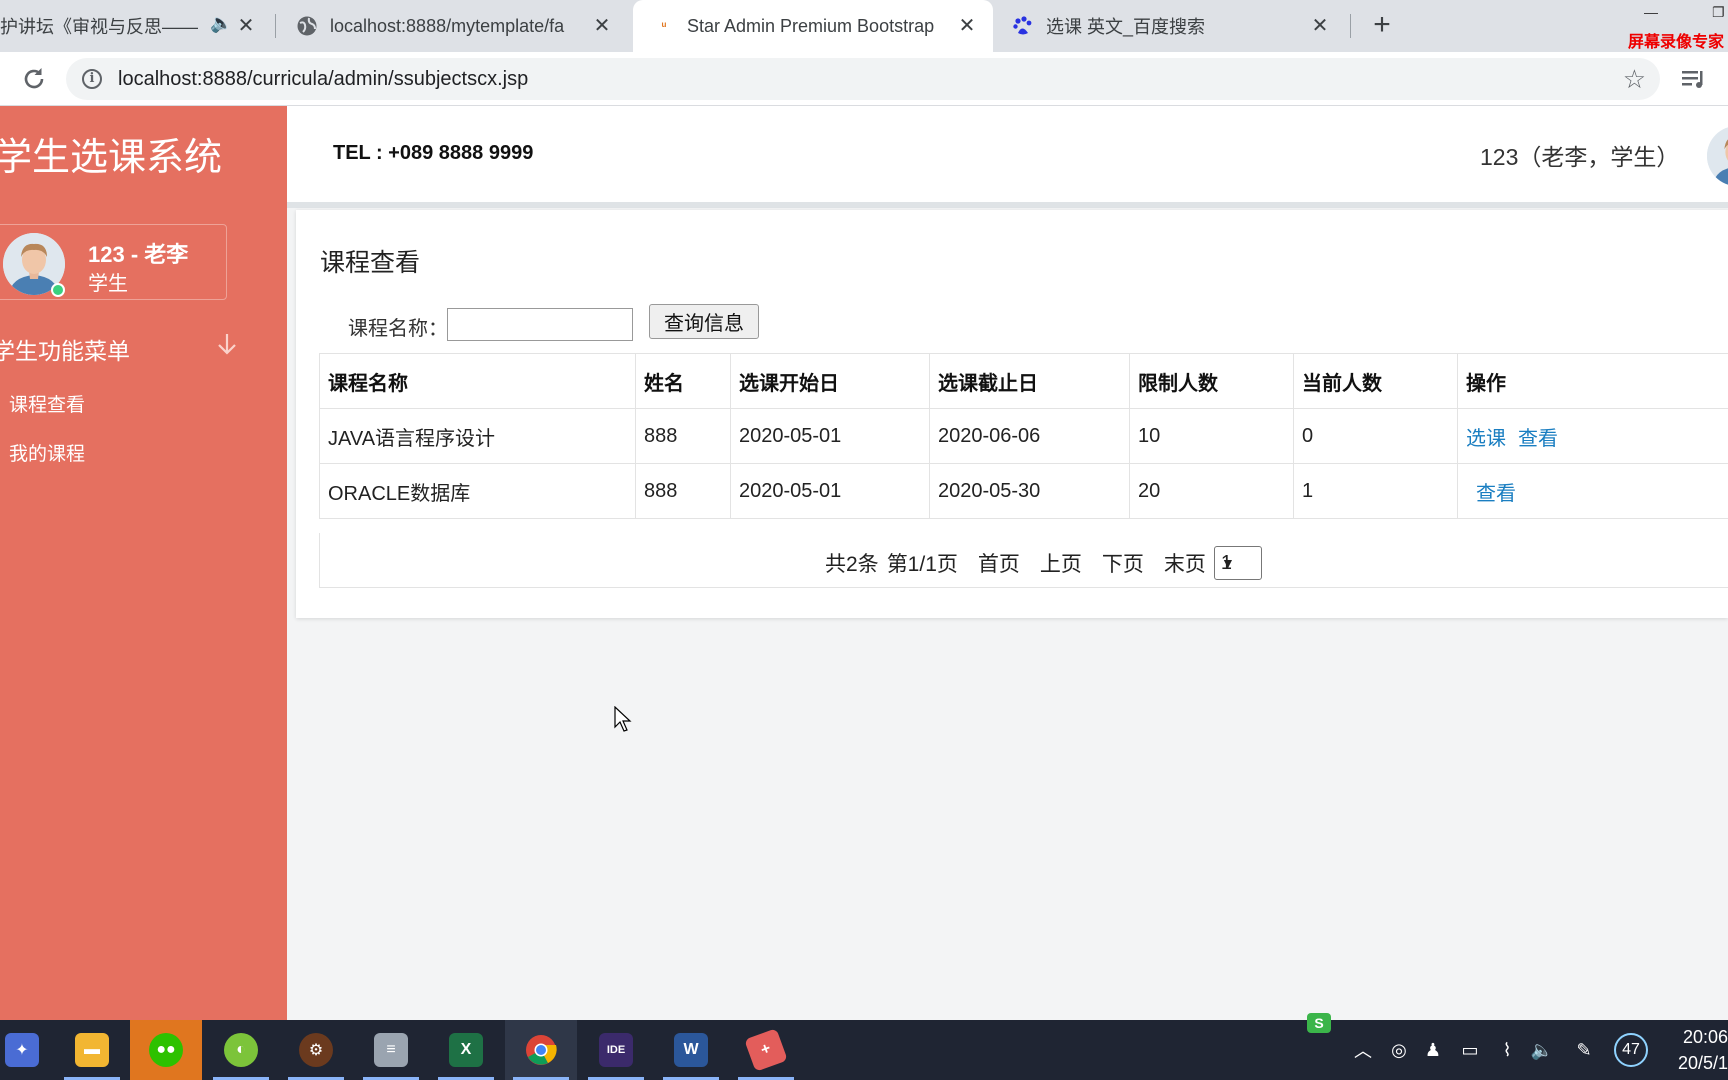 This screenshot has height=1080, width=1728. I want to click on wifi-icon: ⌇, so click(1507, 1050).